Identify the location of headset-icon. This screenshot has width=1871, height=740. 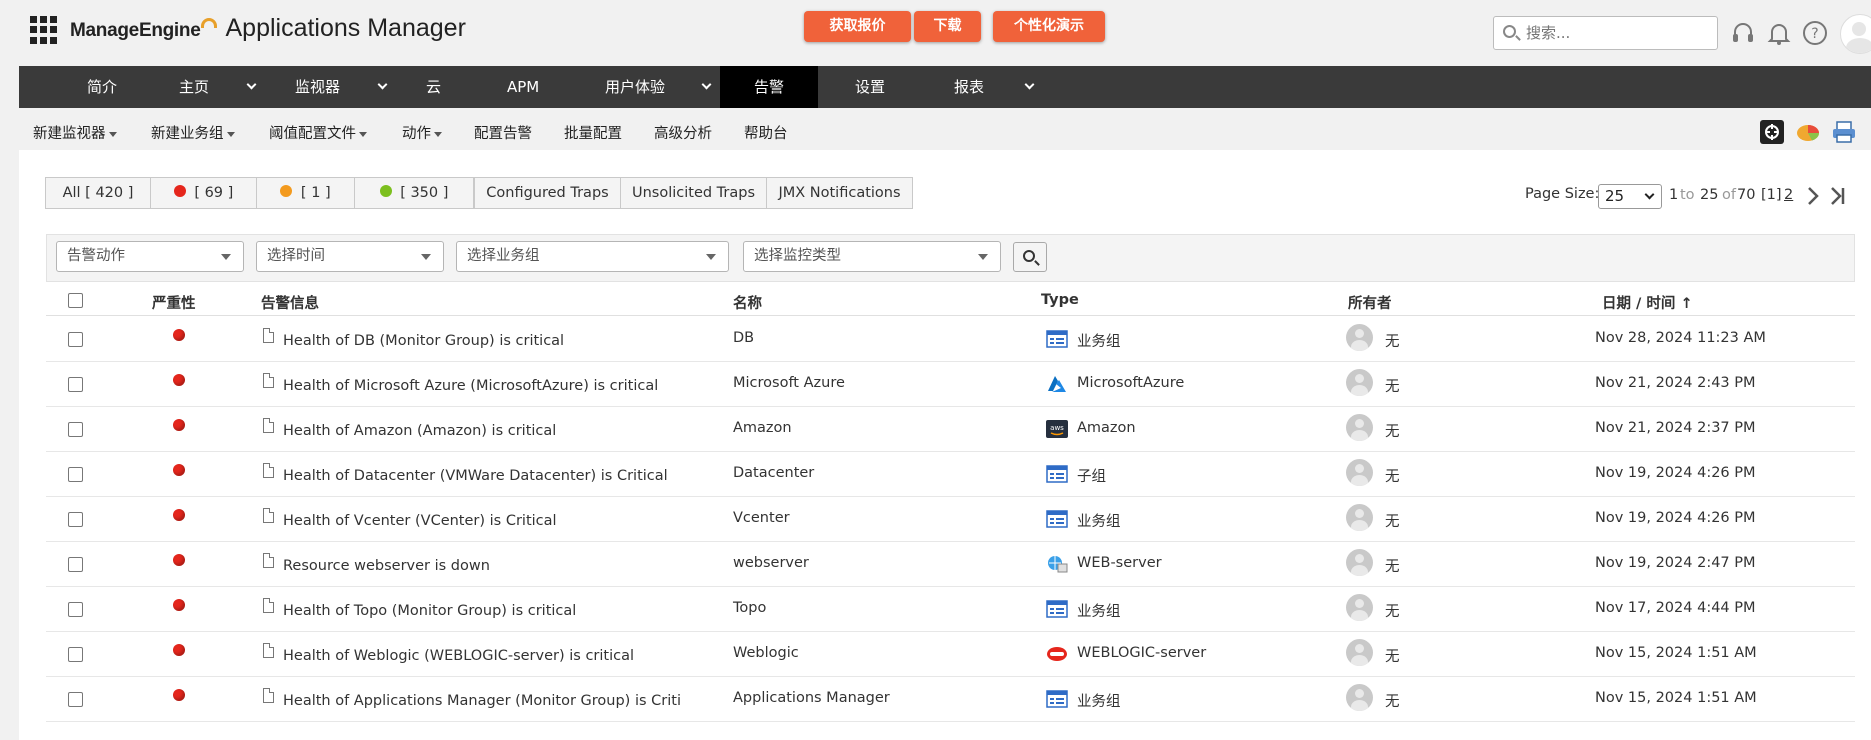
(1743, 33).